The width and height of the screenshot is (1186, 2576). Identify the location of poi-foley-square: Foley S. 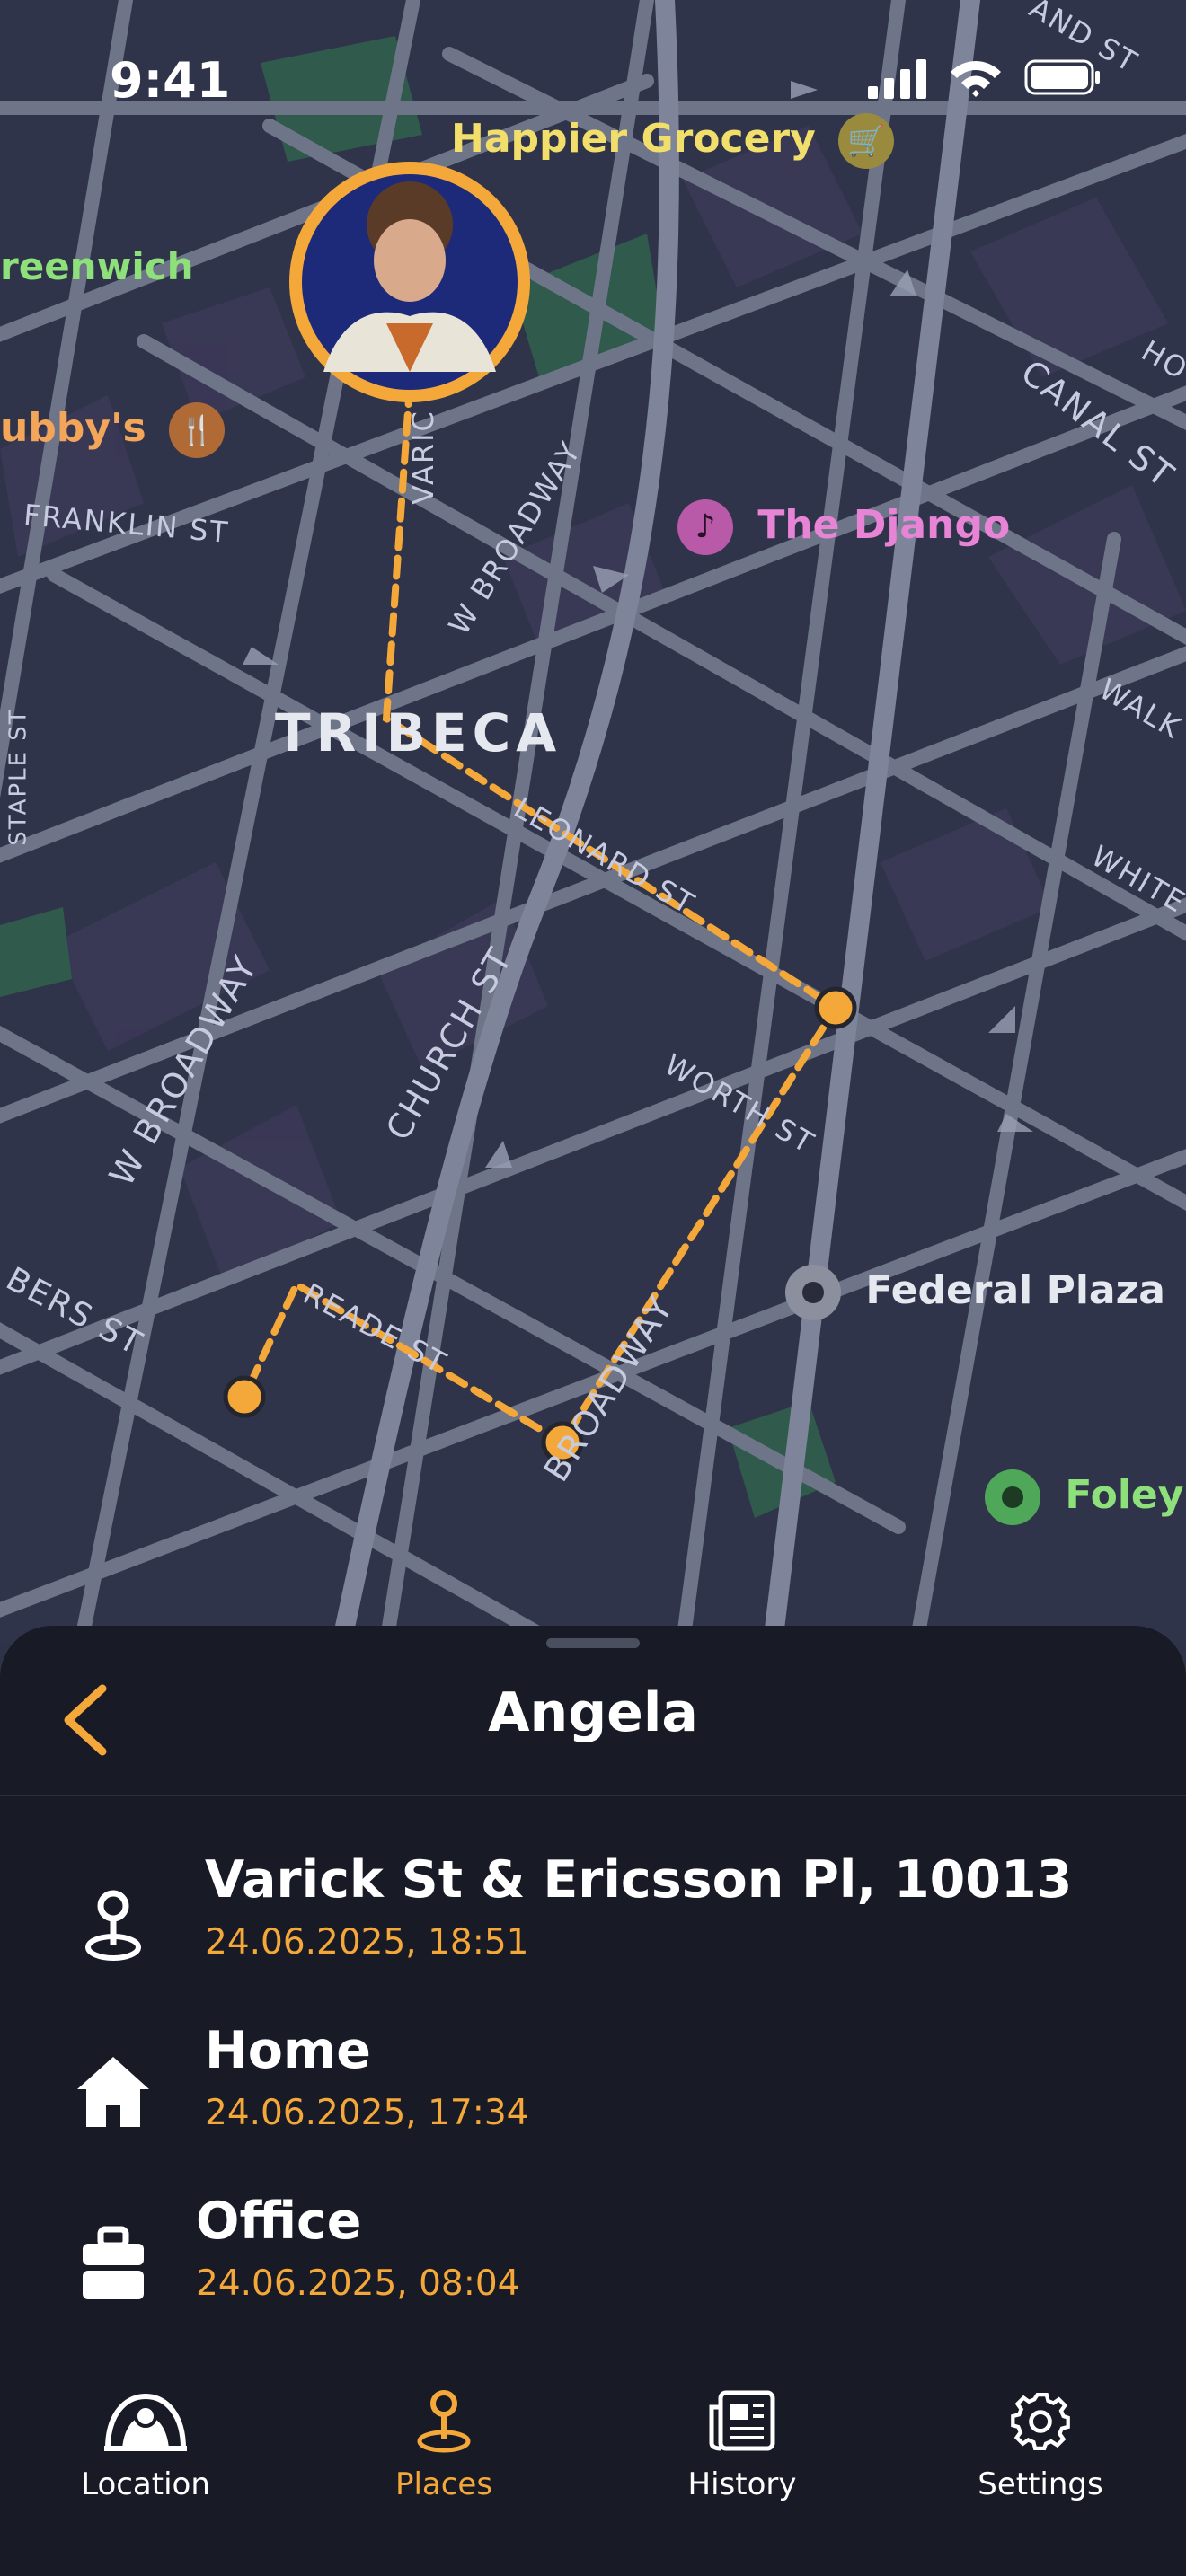
(1085, 1497).